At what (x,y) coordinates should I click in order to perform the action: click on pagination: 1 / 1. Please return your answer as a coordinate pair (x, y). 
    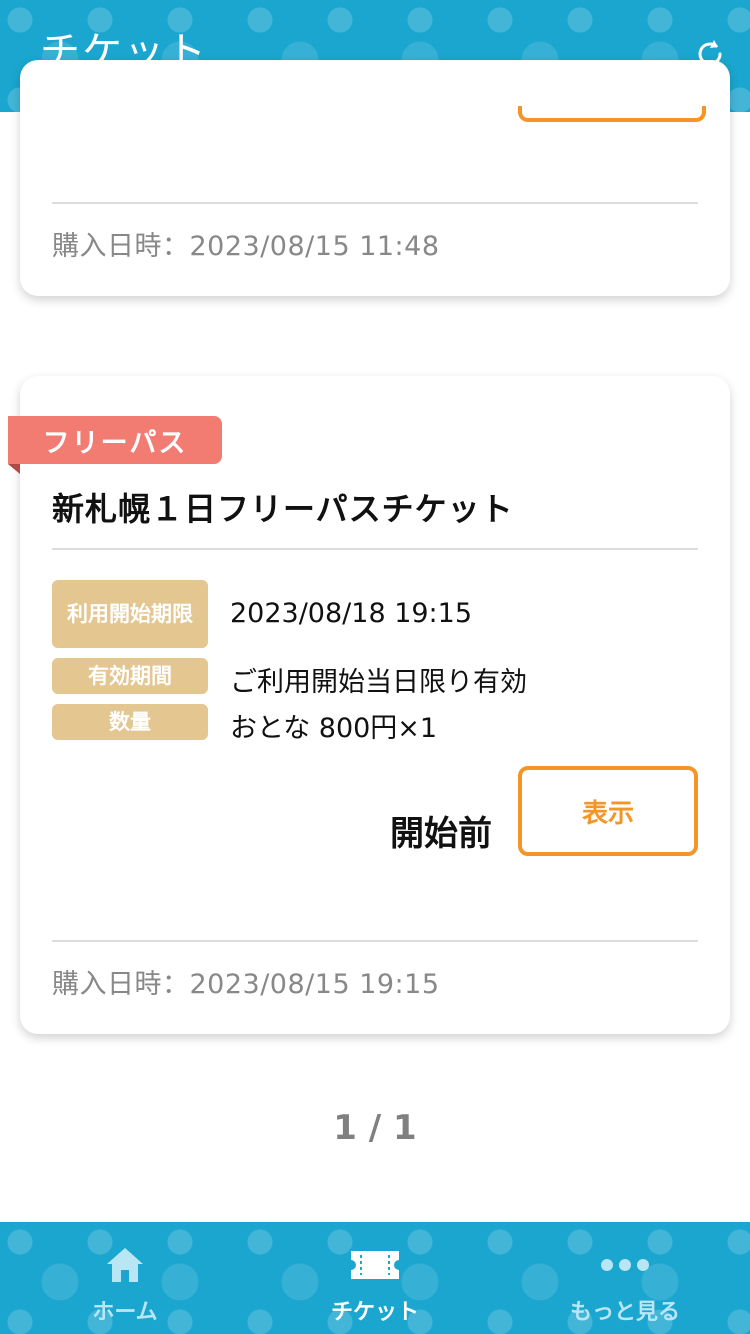
    Looking at the image, I should click on (375, 1128).